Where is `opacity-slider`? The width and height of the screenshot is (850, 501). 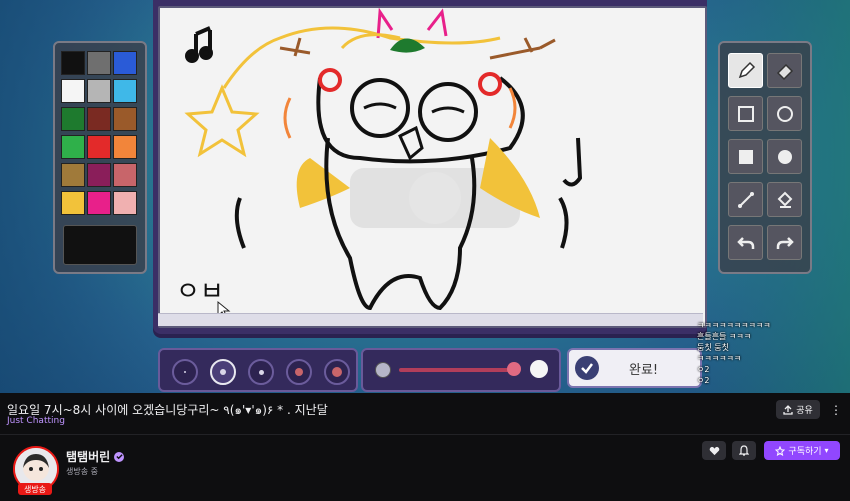
opacity-slider is located at coordinates (461, 370).